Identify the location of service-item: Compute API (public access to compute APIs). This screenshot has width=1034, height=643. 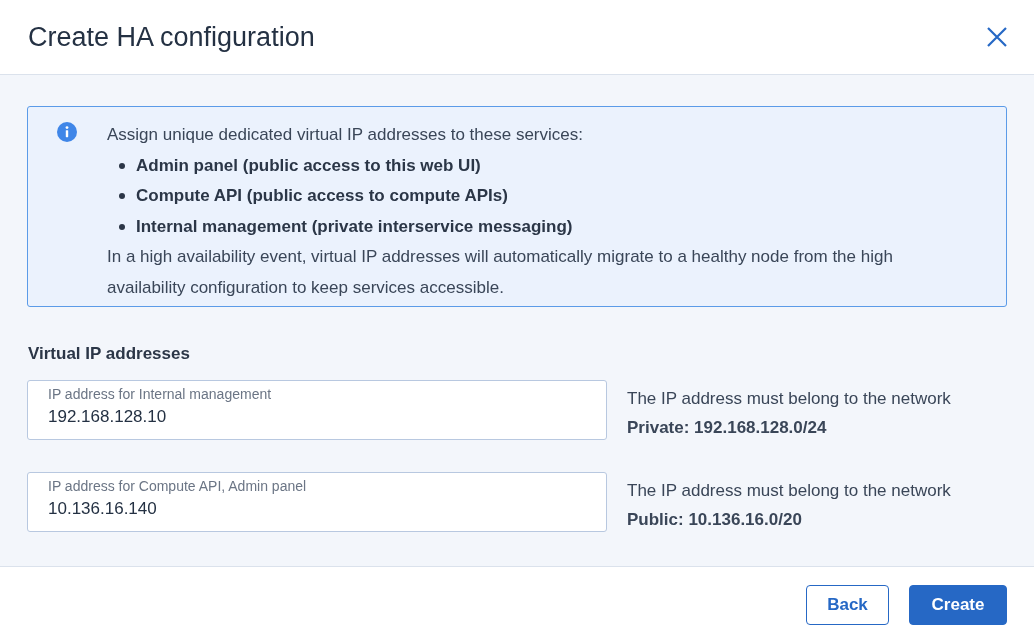
(322, 196).